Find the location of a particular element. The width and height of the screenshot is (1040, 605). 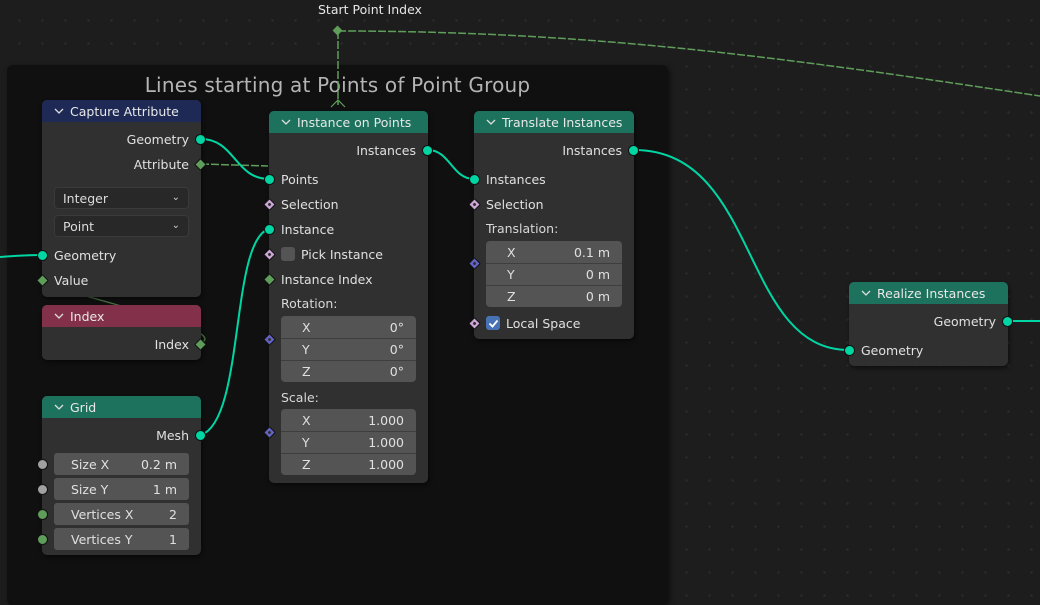

vertices-y-field: Vertices Y 1 is located at coordinates (113, 539).